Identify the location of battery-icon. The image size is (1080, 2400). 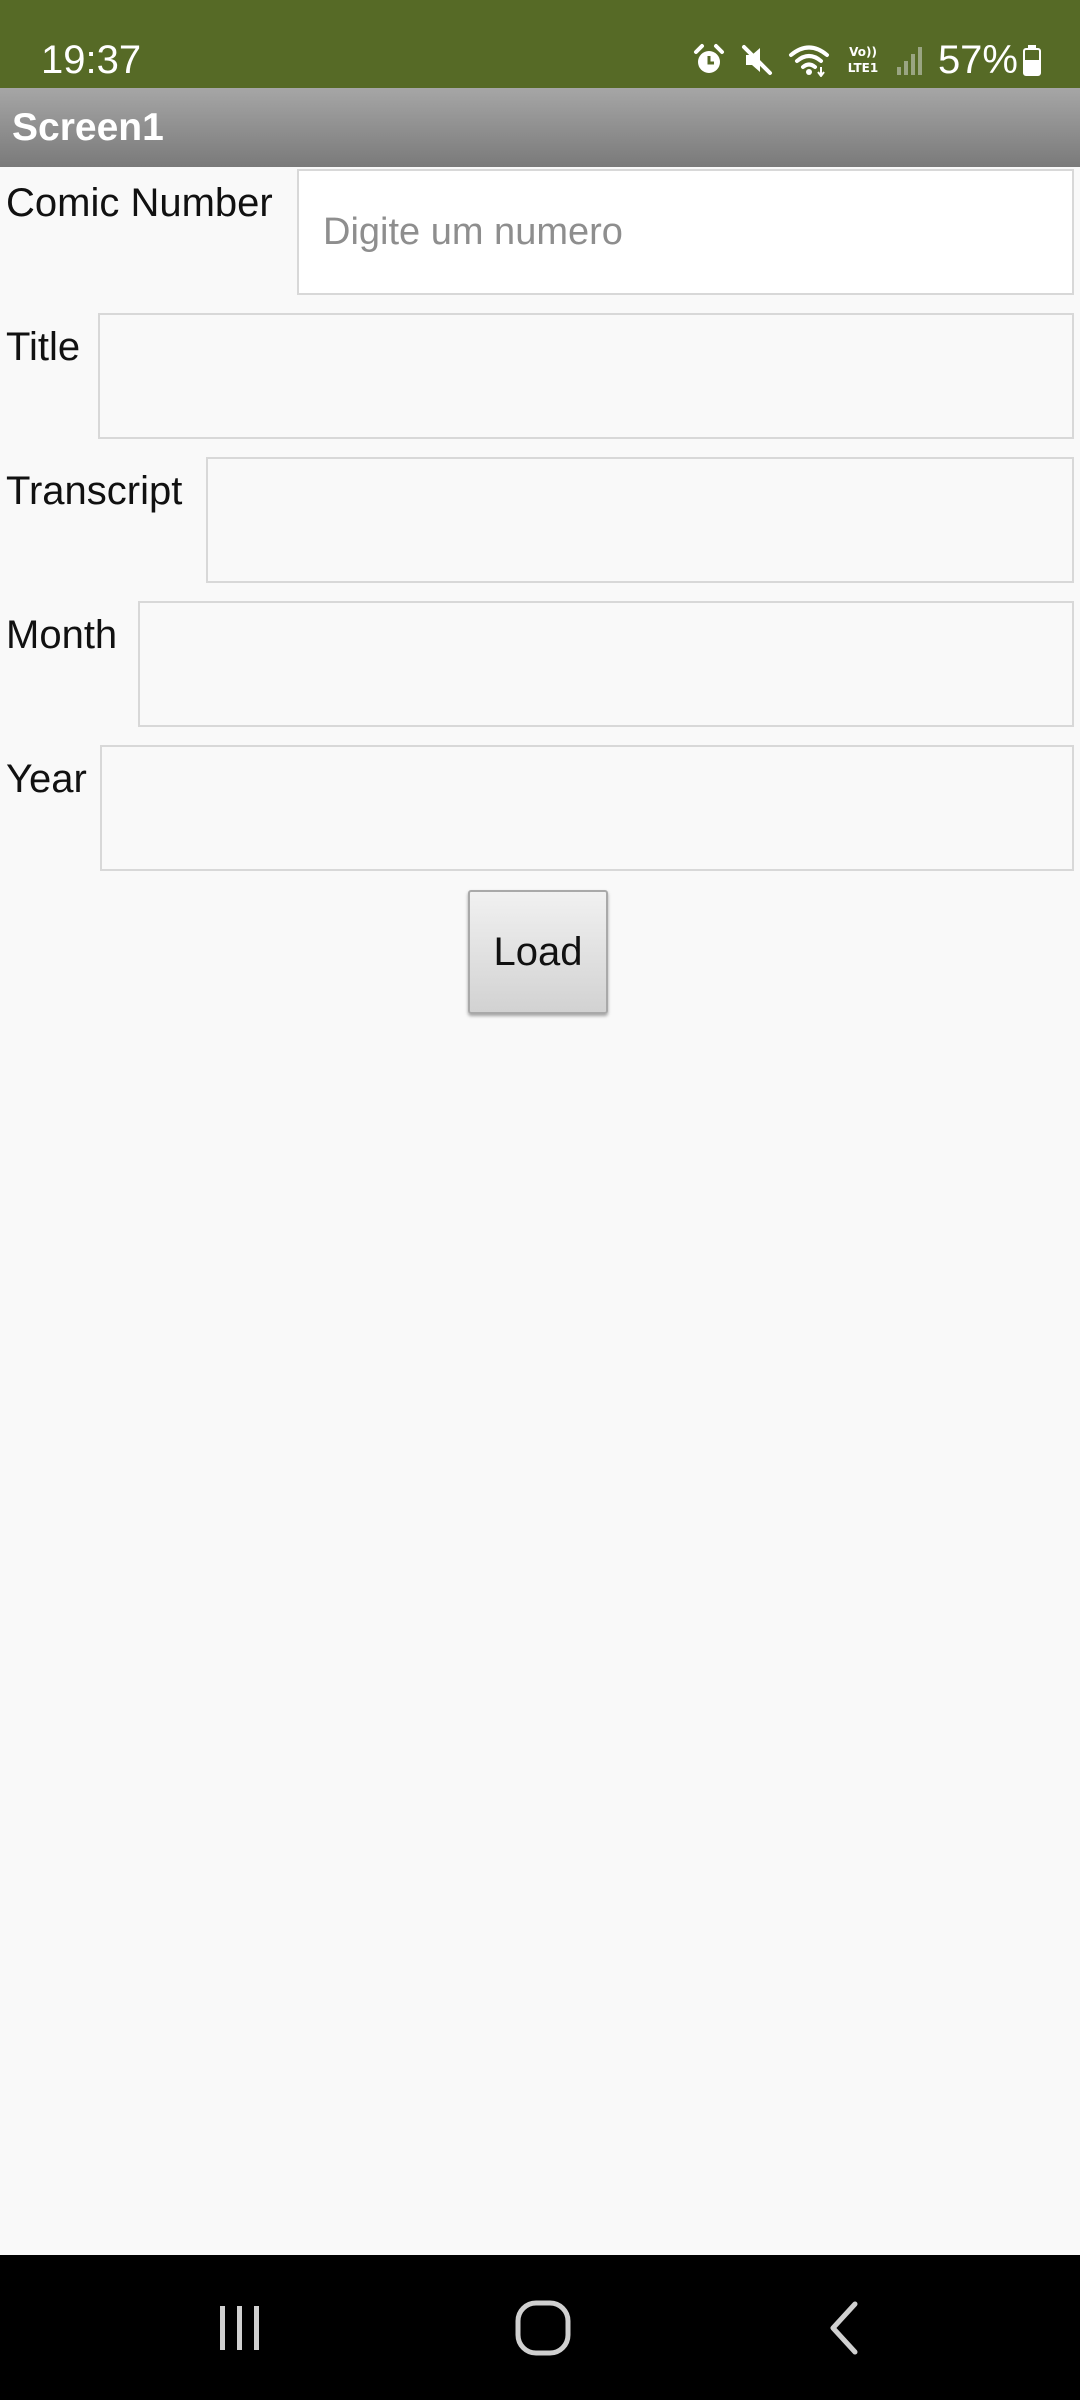
(1032, 60).